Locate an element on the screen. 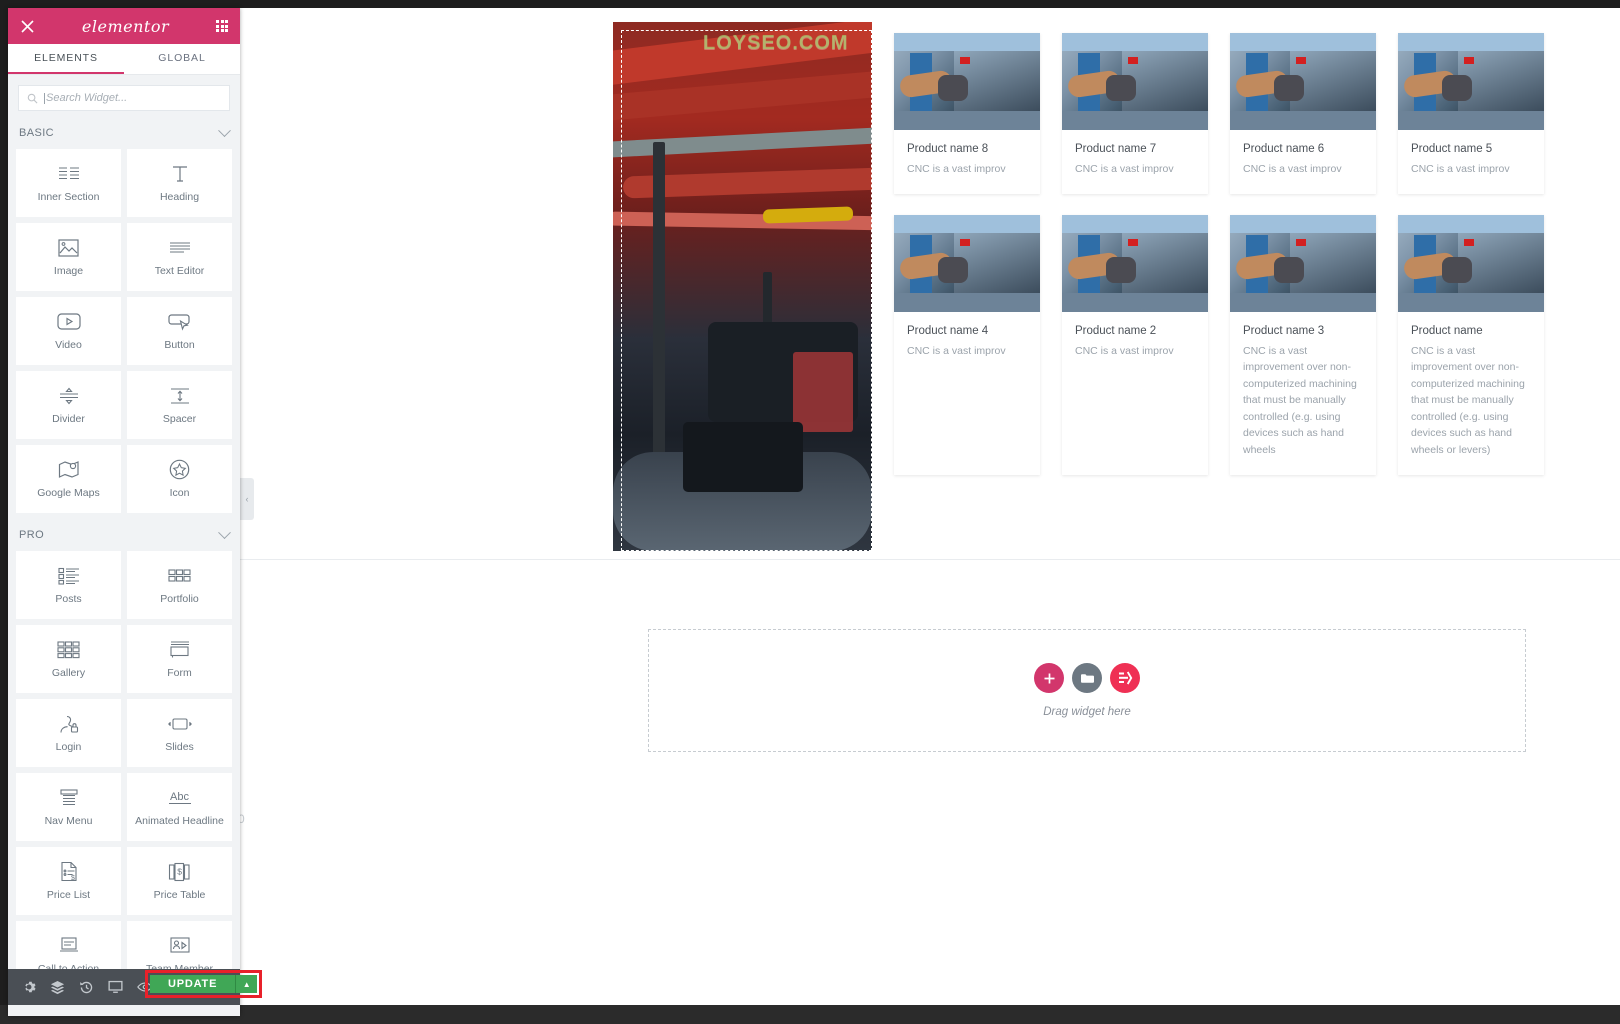  widget-label: Posts is located at coordinates (68, 598).